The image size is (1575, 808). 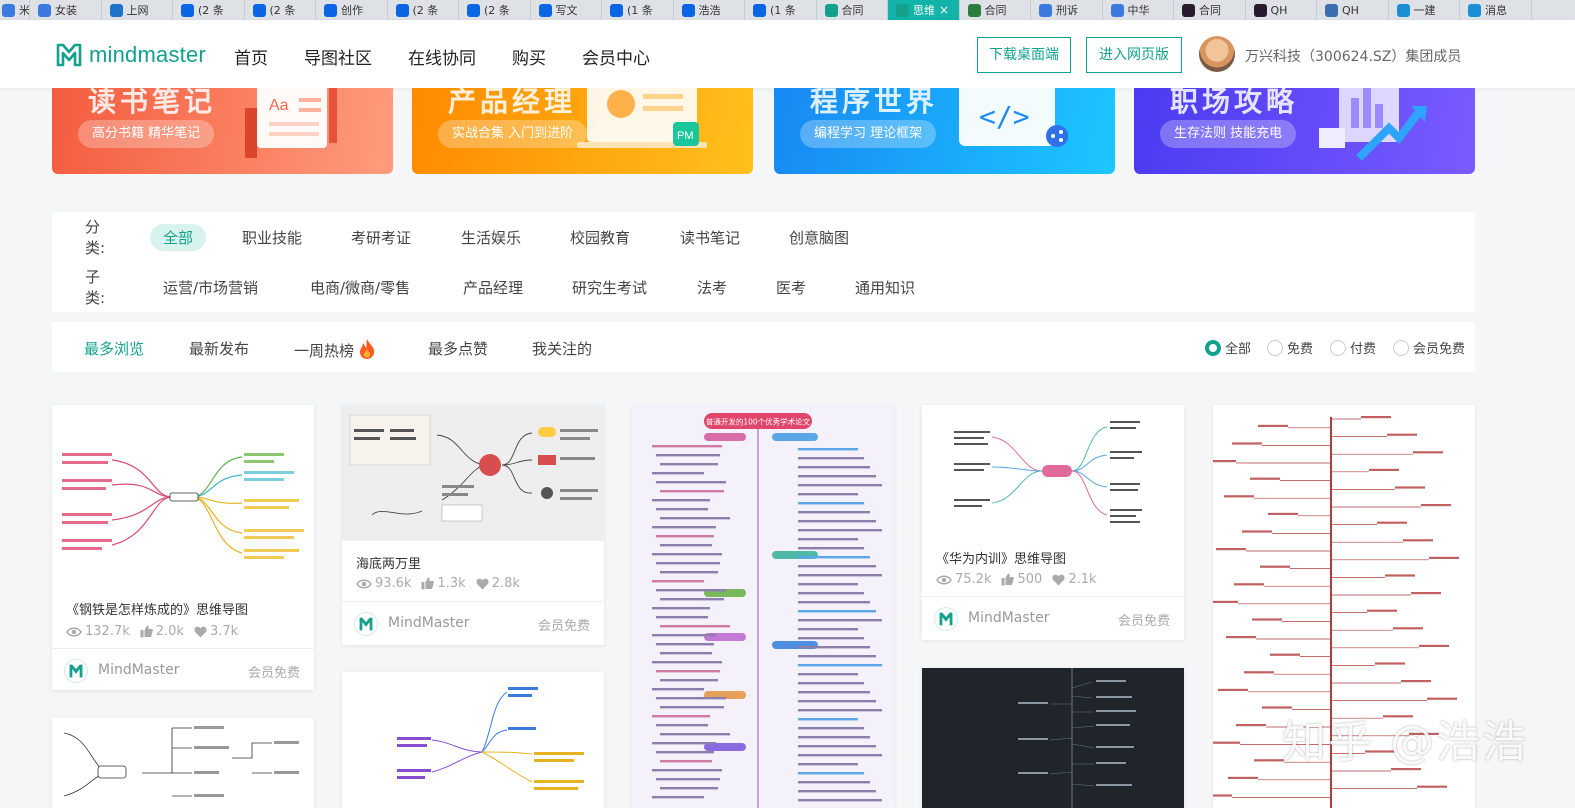 What do you see at coordinates (338, 56) in the screenshot?
I see `nav-community: 导图社区` at bounding box center [338, 56].